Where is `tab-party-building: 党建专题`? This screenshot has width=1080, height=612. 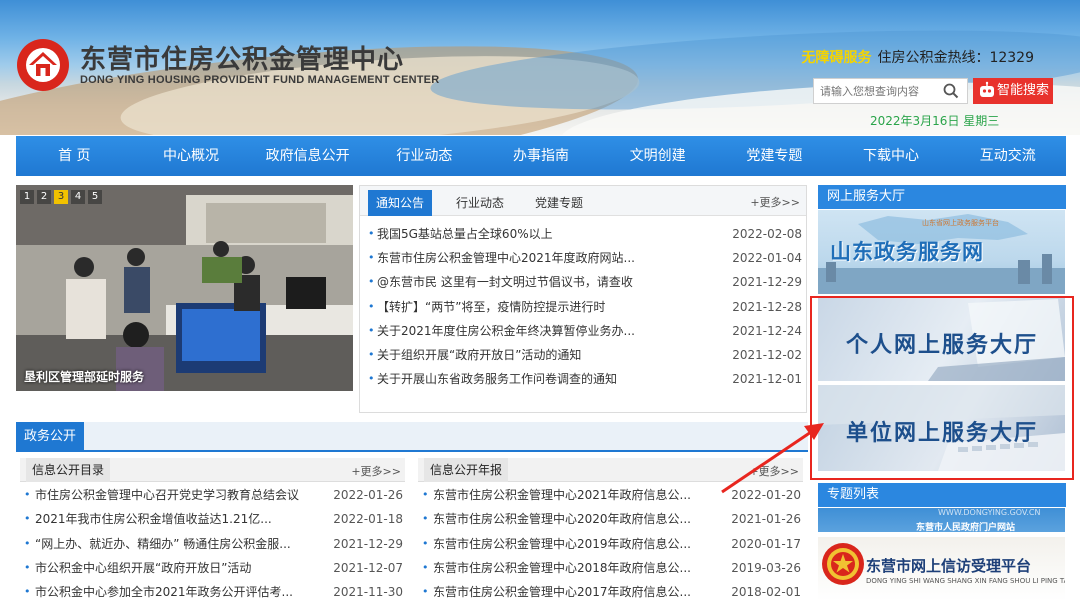 tab-party-building: 党建专题 is located at coordinates (559, 203).